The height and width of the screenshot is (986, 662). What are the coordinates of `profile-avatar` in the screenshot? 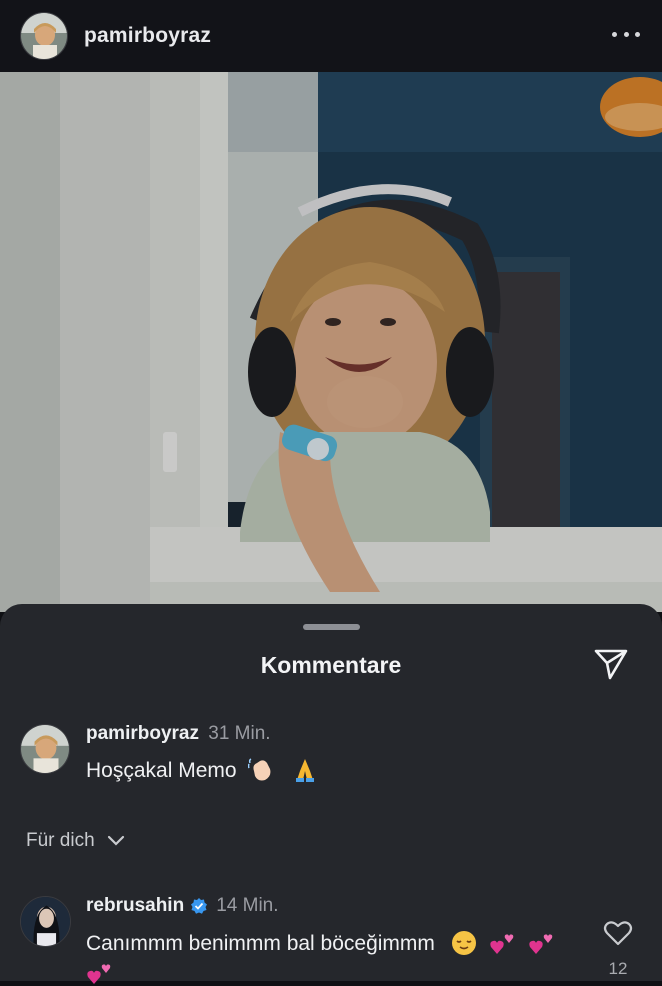 It's located at (44, 36).